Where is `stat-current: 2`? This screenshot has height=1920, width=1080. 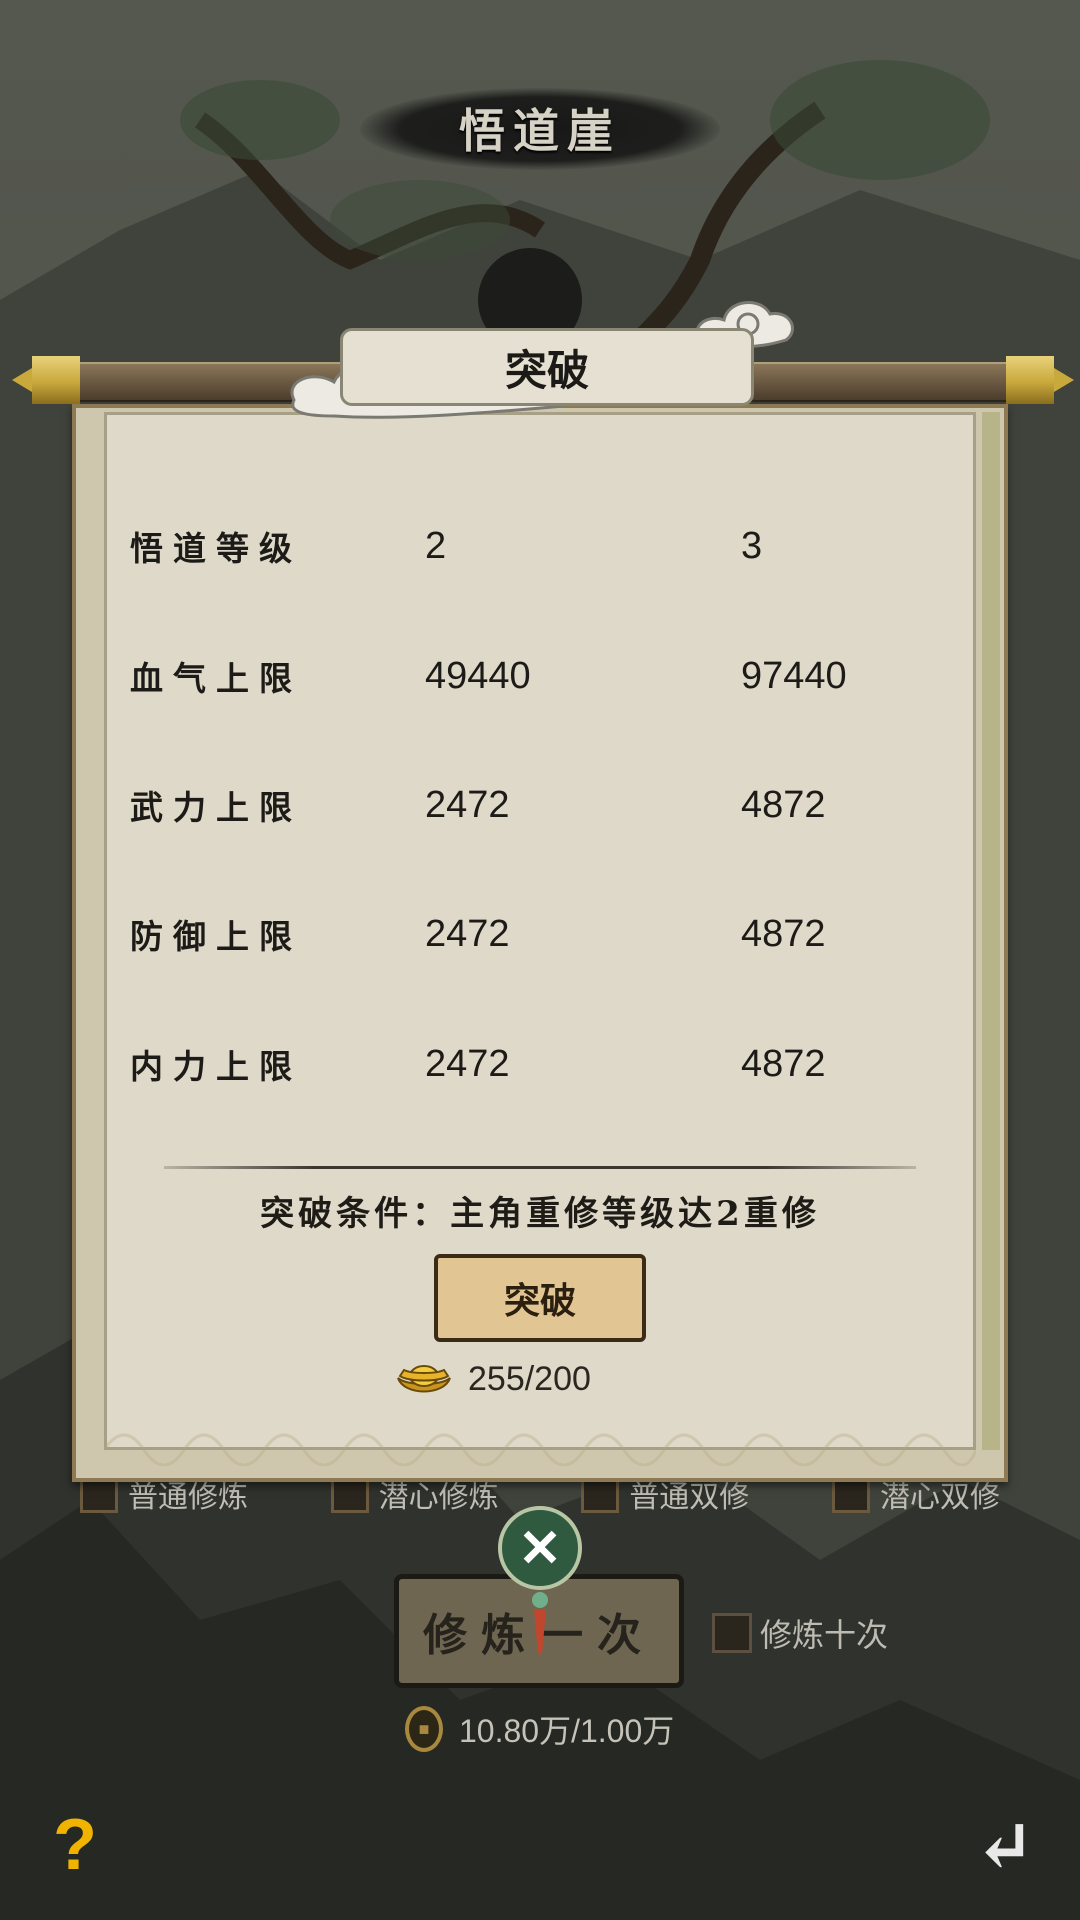 stat-current: 2 is located at coordinates (436, 545).